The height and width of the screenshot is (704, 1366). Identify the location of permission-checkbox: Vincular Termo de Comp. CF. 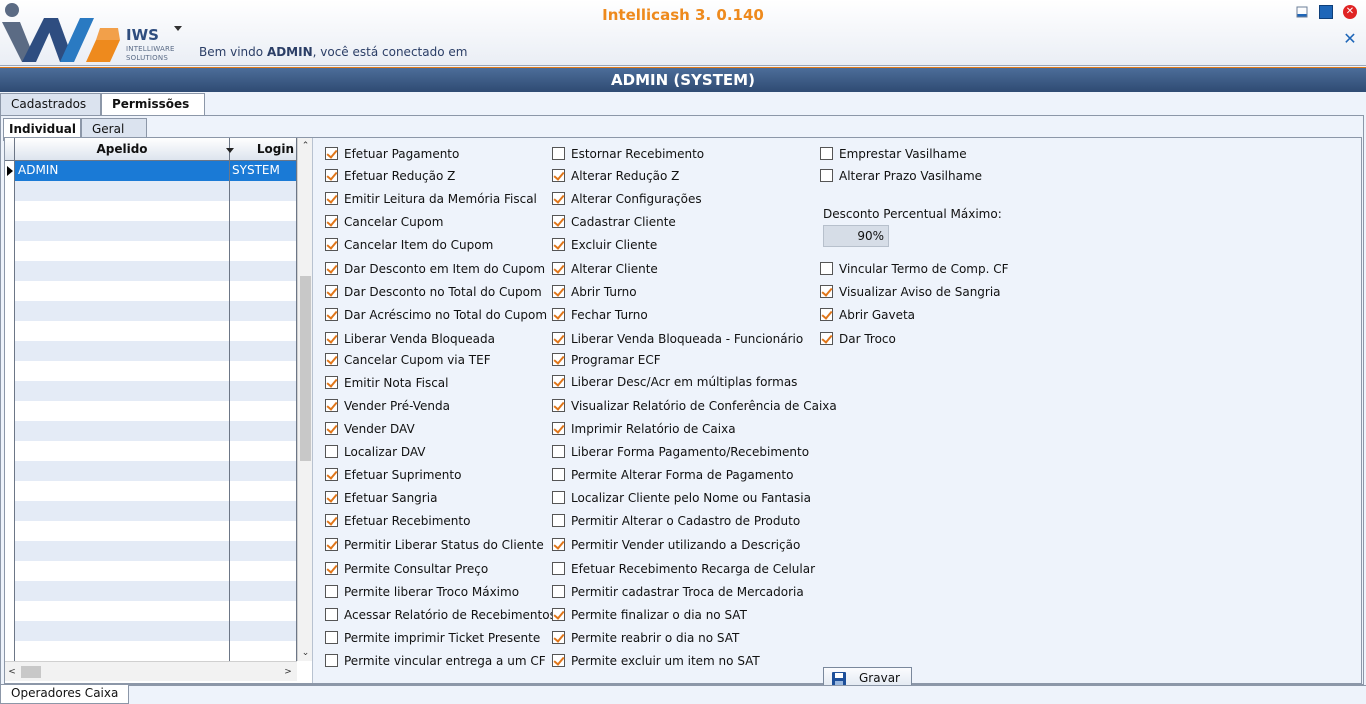
(914, 270).